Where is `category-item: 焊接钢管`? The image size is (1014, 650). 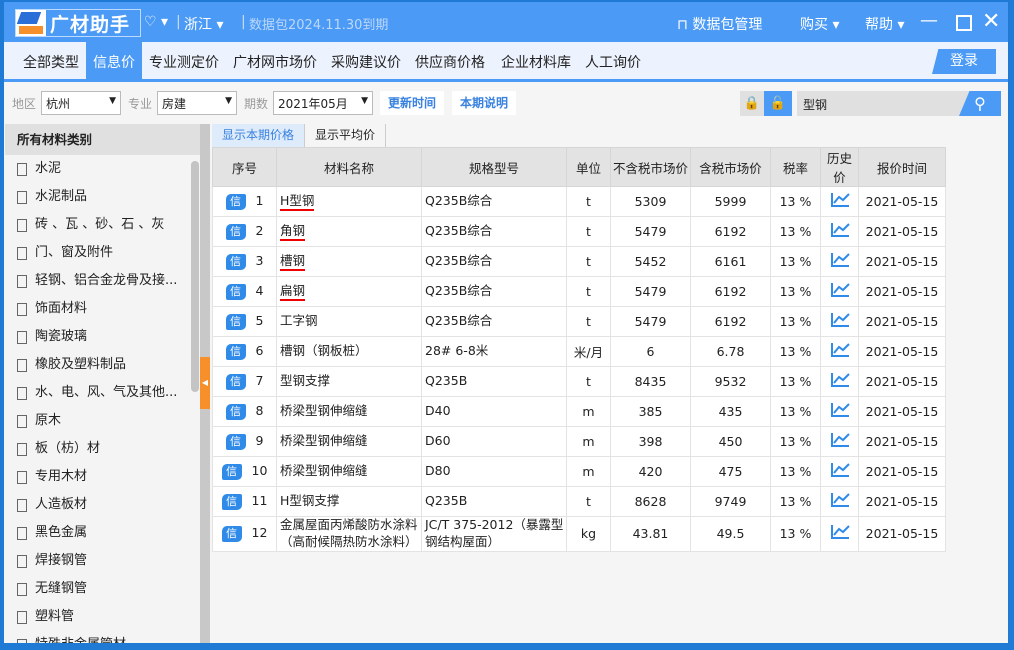 category-item: 焊接钢管 is located at coordinates (102, 561).